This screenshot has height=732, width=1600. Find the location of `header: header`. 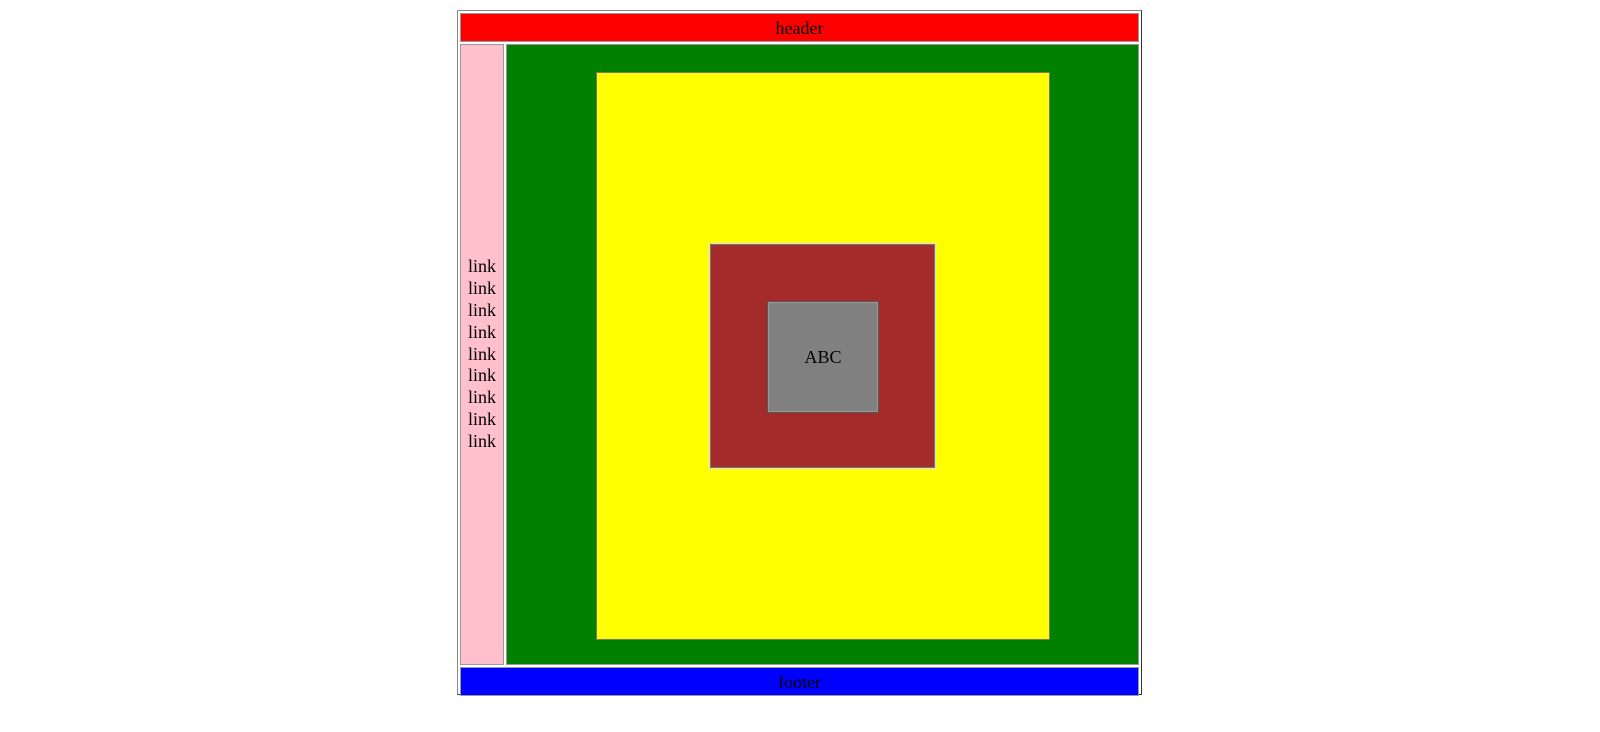

header: header is located at coordinates (799, 27).